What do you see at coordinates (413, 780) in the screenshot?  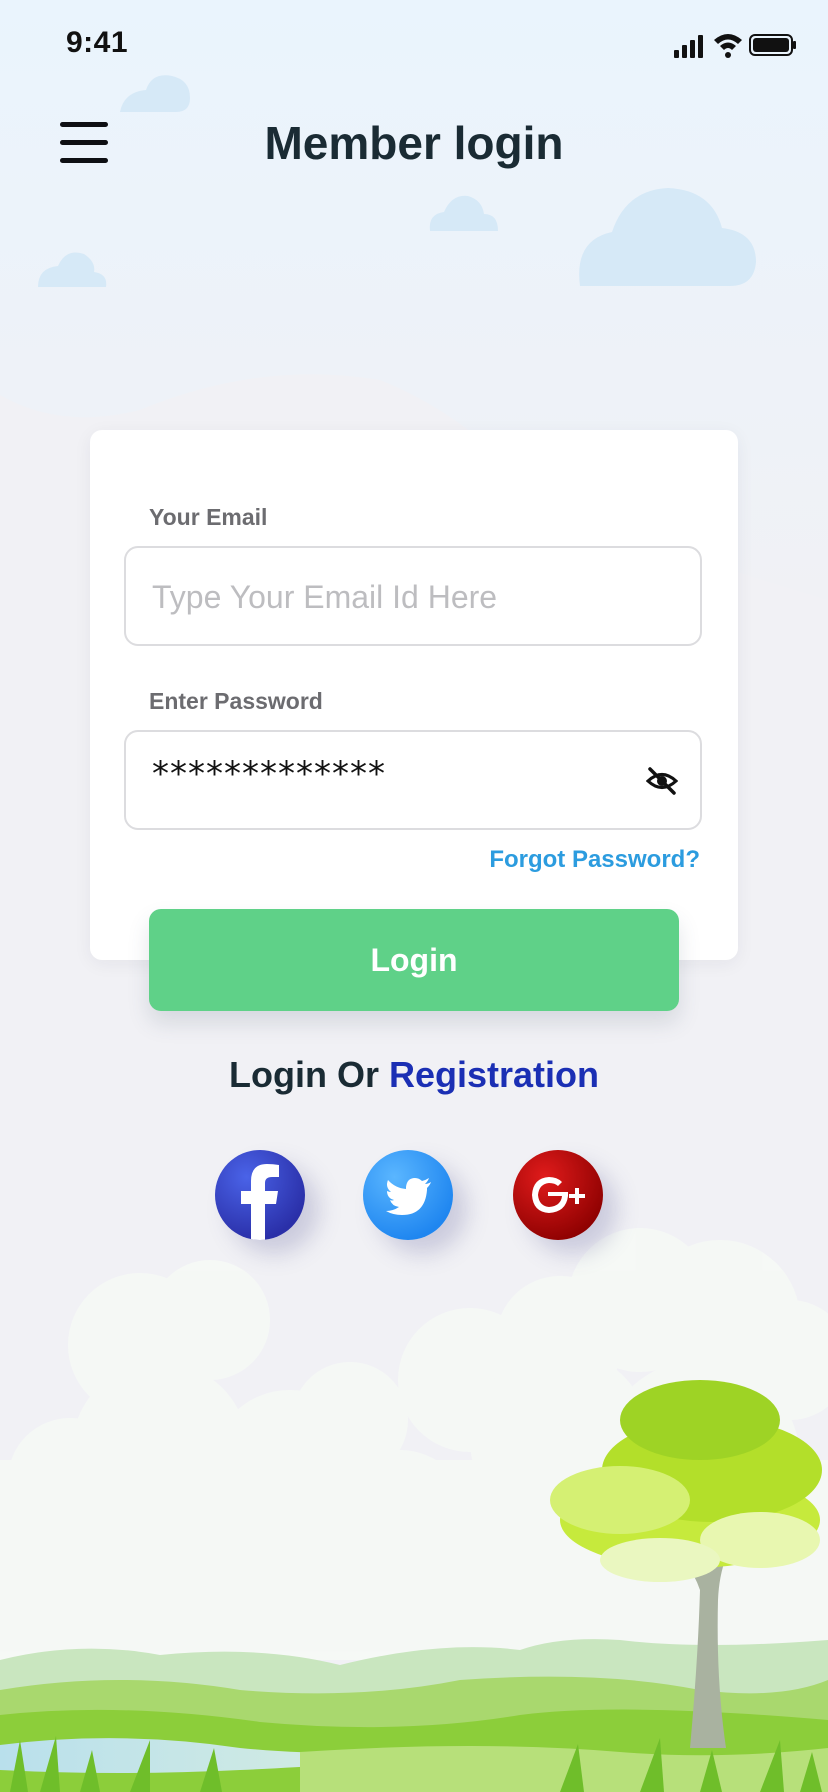 I see `password-field: *************` at bounding box center [413, 780].